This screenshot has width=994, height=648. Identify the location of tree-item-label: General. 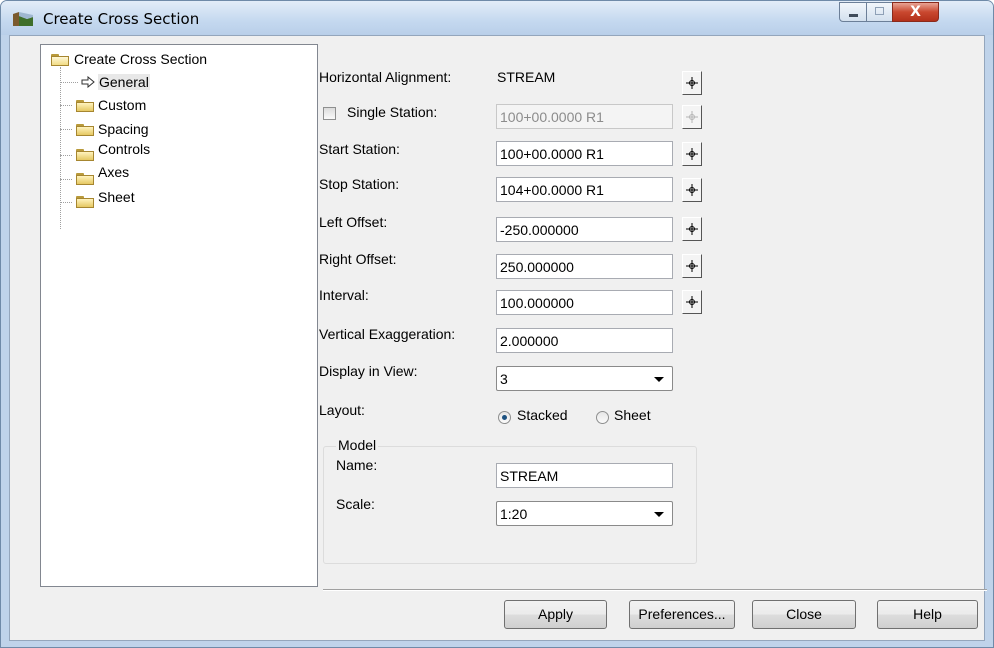
(124, 82).